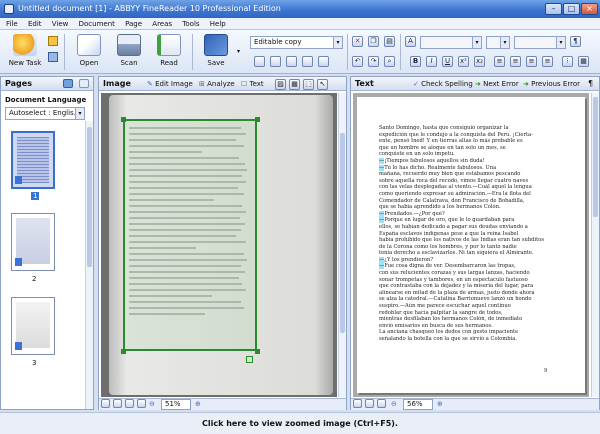 The height and width of the screenshot is (434, 600). I want to click on page-number-3: 3, so click(34, 363).